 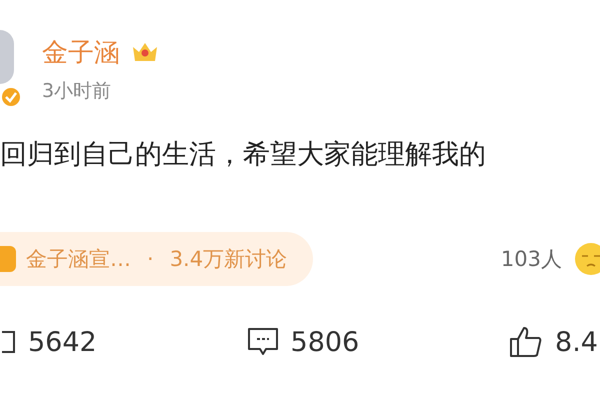 I want to click on emoji-face-icon, so click(x=587, y=259).